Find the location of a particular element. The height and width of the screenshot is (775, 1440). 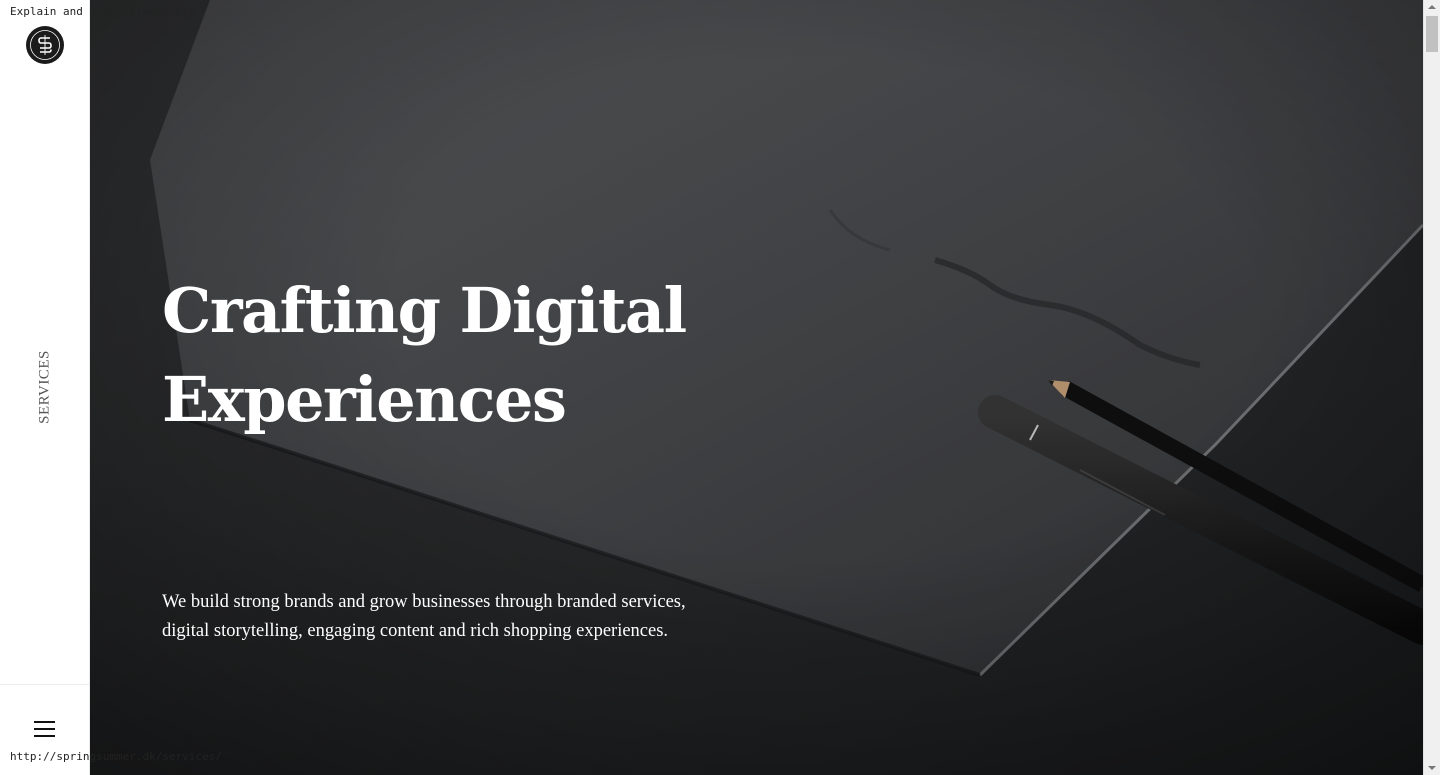

scroll-thumb is located at coordinates (1432, 34).